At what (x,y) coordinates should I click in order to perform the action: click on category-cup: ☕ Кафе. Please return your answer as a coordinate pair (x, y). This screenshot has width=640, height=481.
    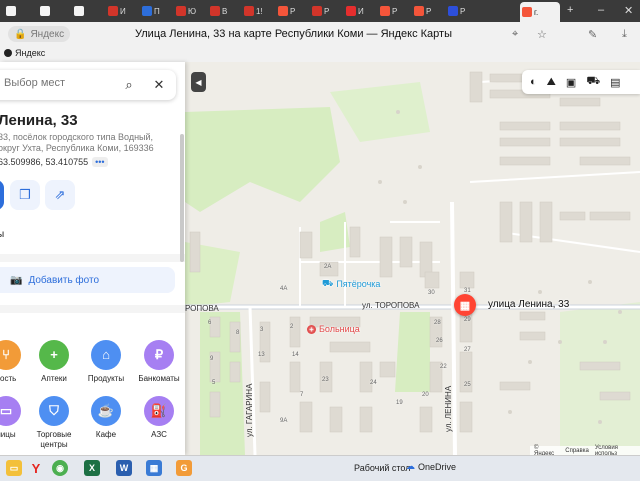
    Looking at the image, I should click on (106, 418).